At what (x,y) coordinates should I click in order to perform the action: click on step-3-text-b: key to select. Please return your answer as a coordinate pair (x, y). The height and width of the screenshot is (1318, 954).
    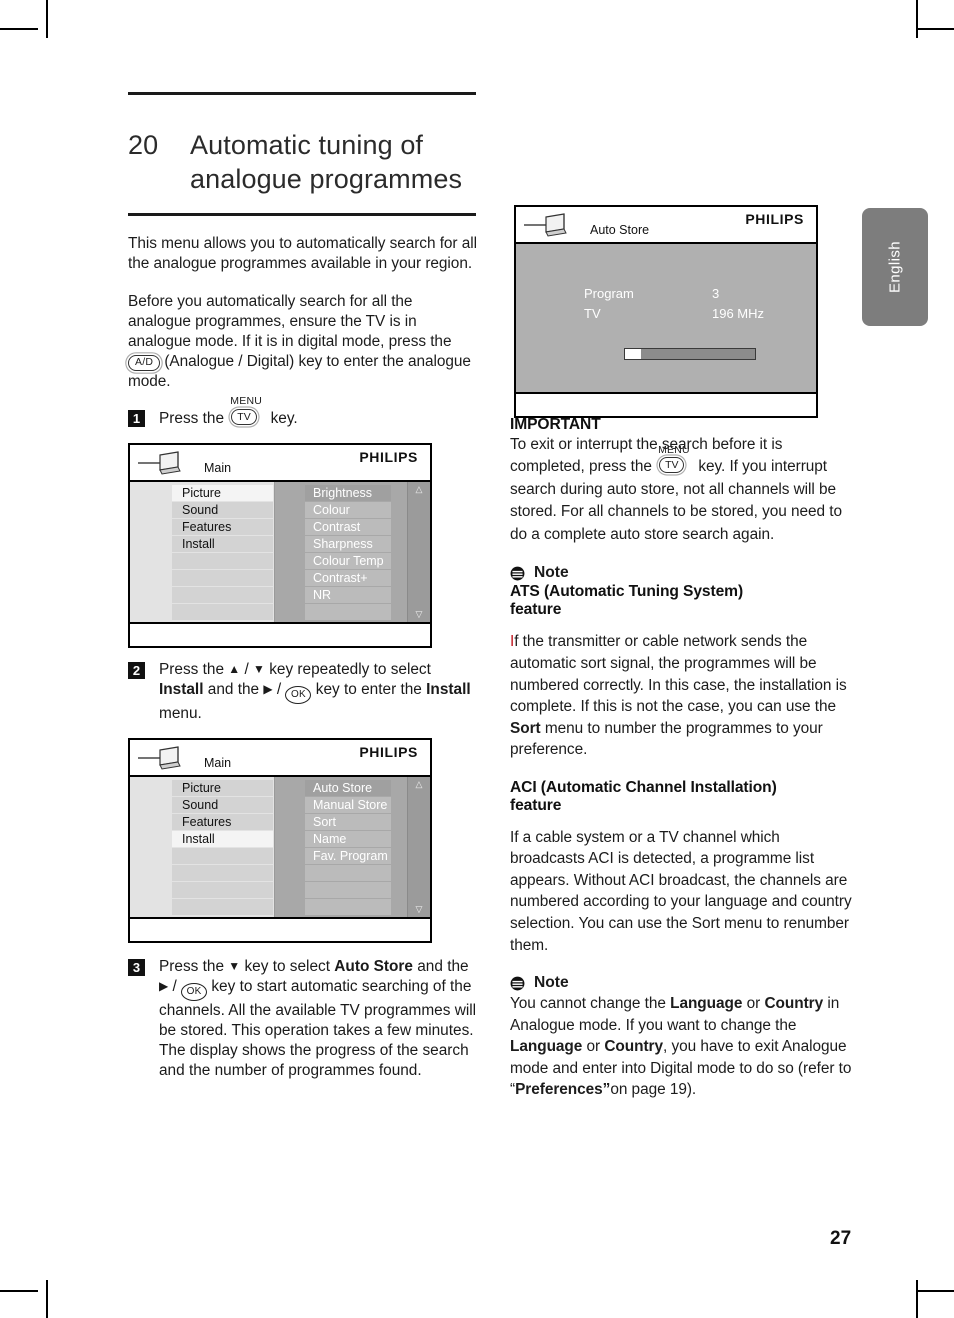
    Looking at the image, I should click on (287, 966).